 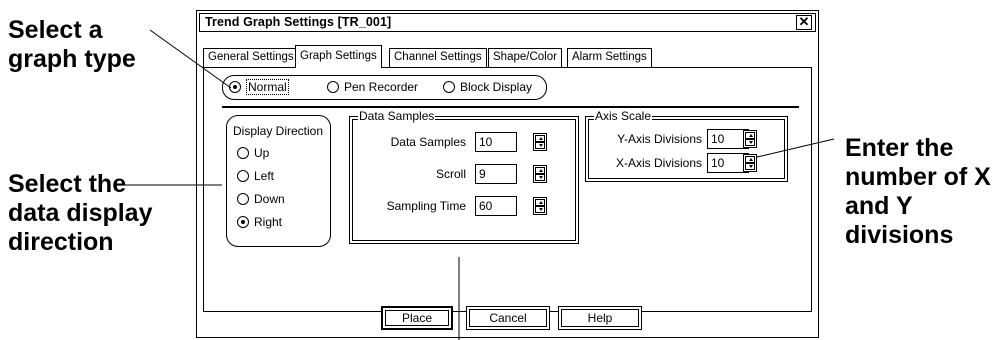 I want to click on radio-up: Up, so click(x=253, y=153).